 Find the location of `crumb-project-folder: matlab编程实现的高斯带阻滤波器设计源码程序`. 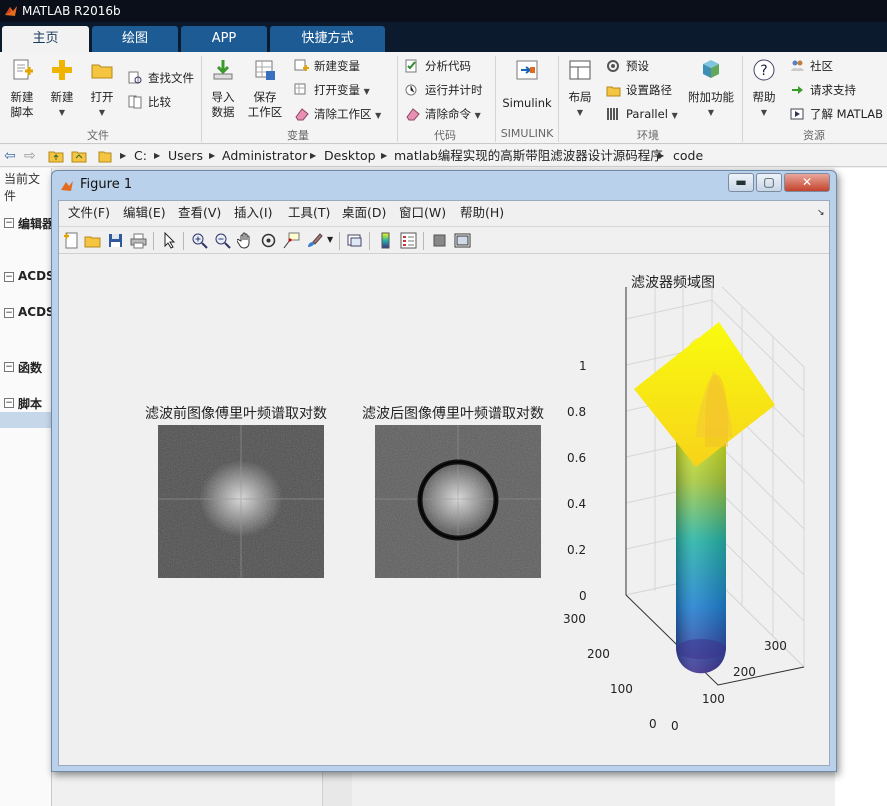

crumb-project-folder: matlab编程实现的高斯带阻滤波器设计源码程序 is located at coordinates (528, 156).